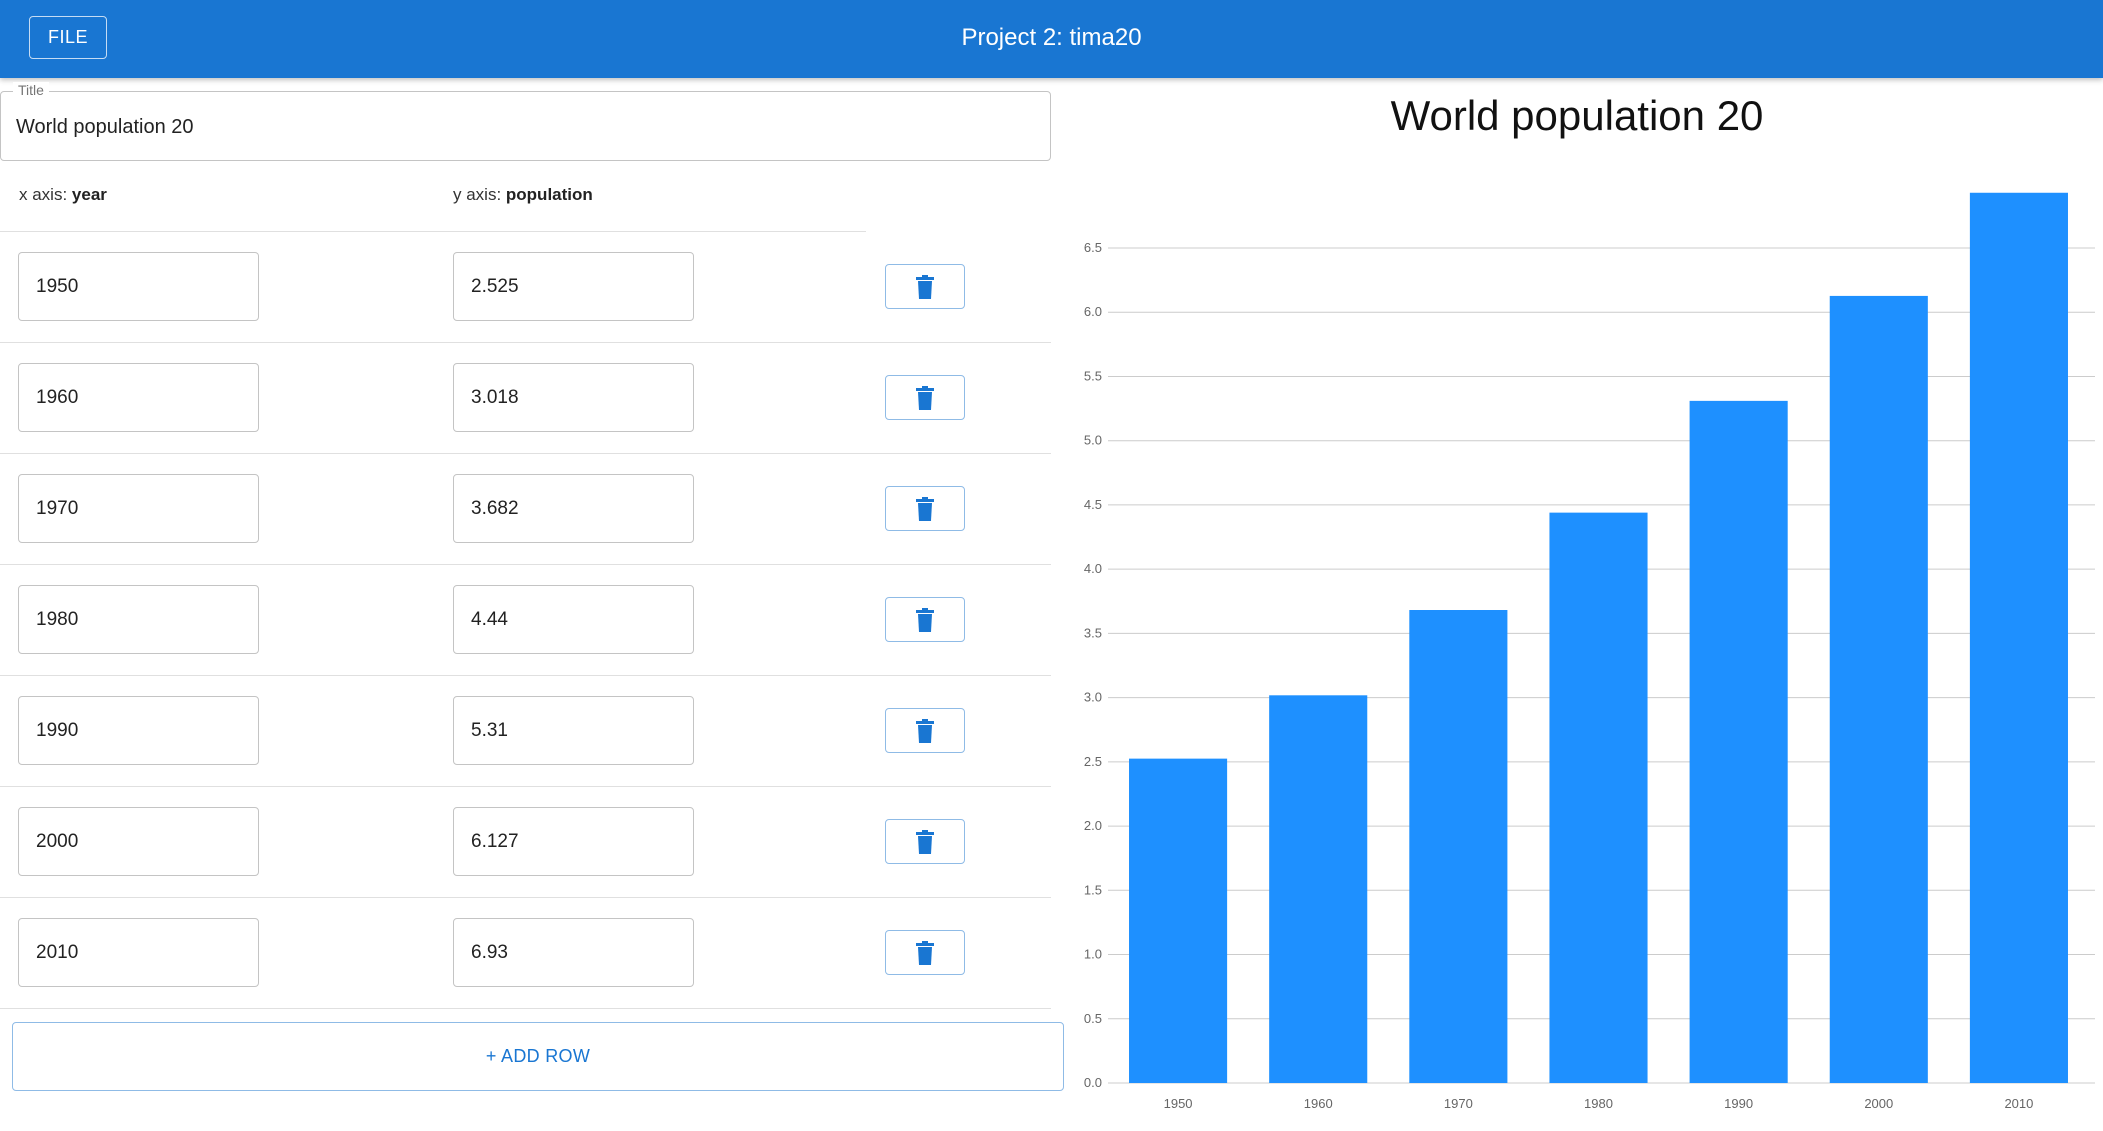  What do you see at coordinates (1093, 697) in the screenshot?
I see `y-tick-label: 3.0` at bounding box center [1093, 697].